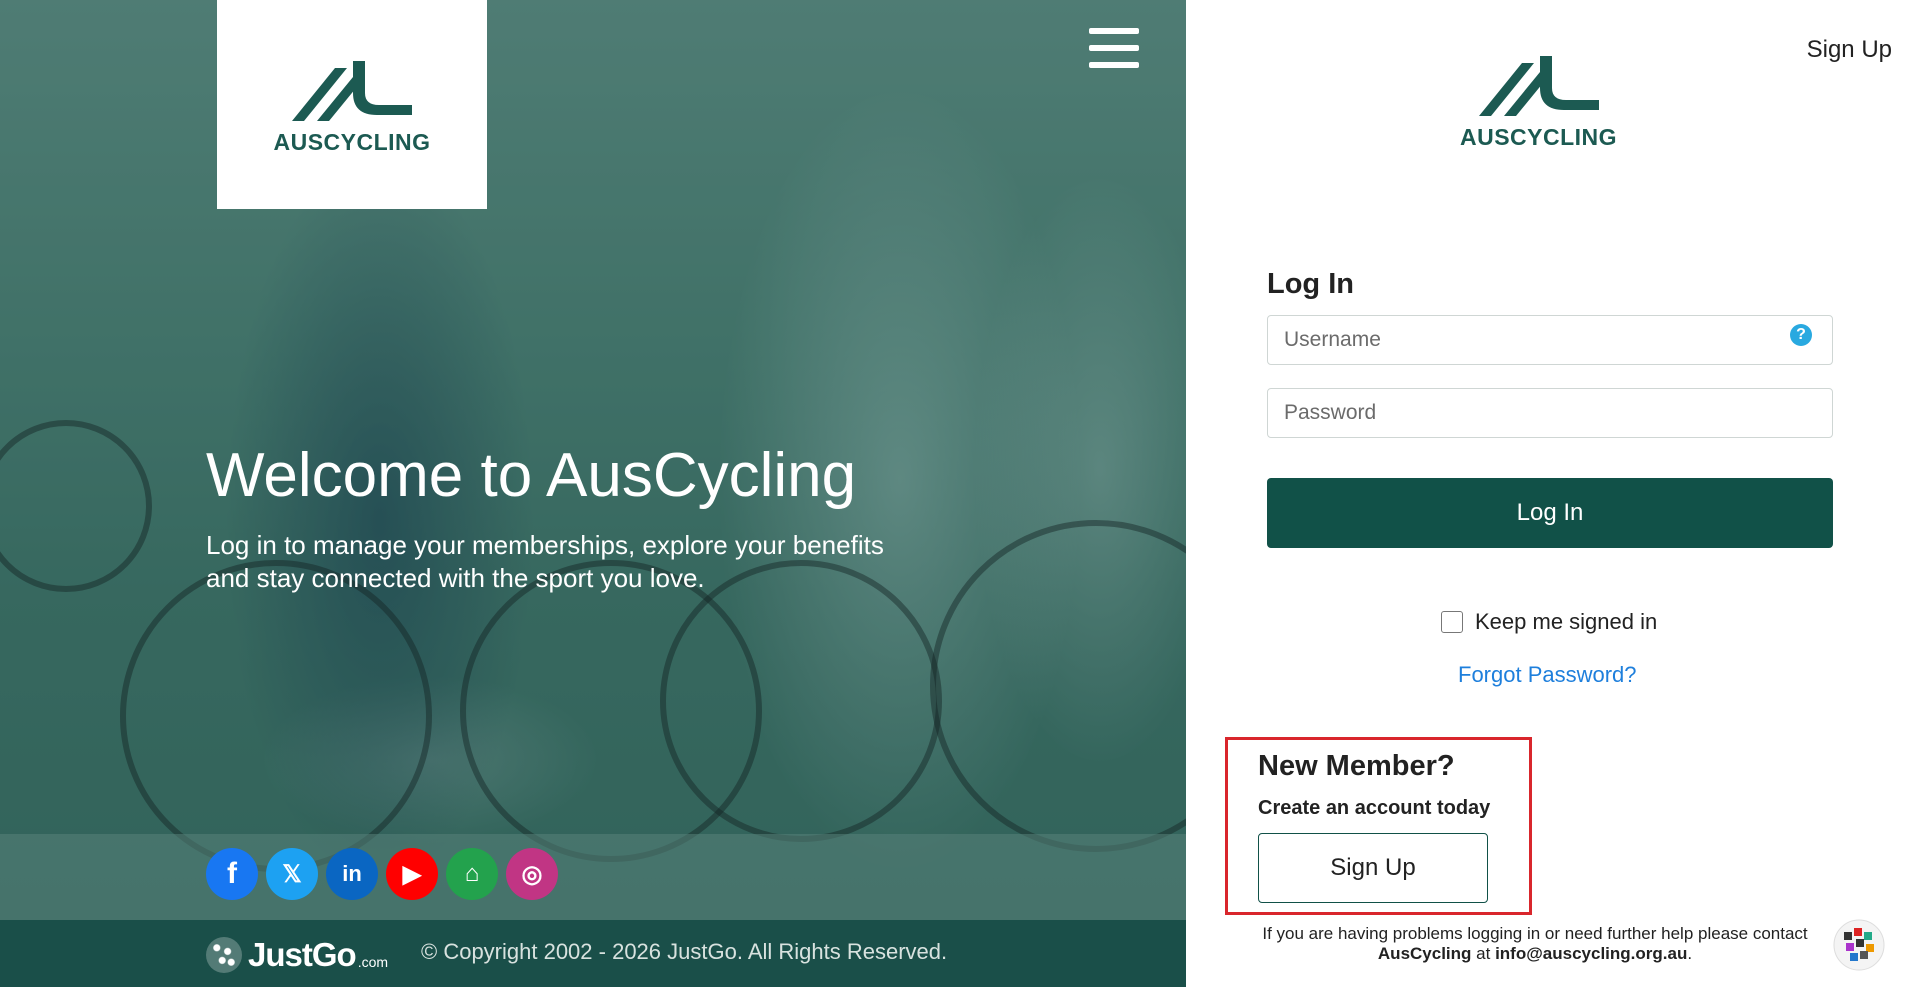 The height and width of the screenshot is (987, 1909). I want to click on username-field: ?, so click(1550, 340).